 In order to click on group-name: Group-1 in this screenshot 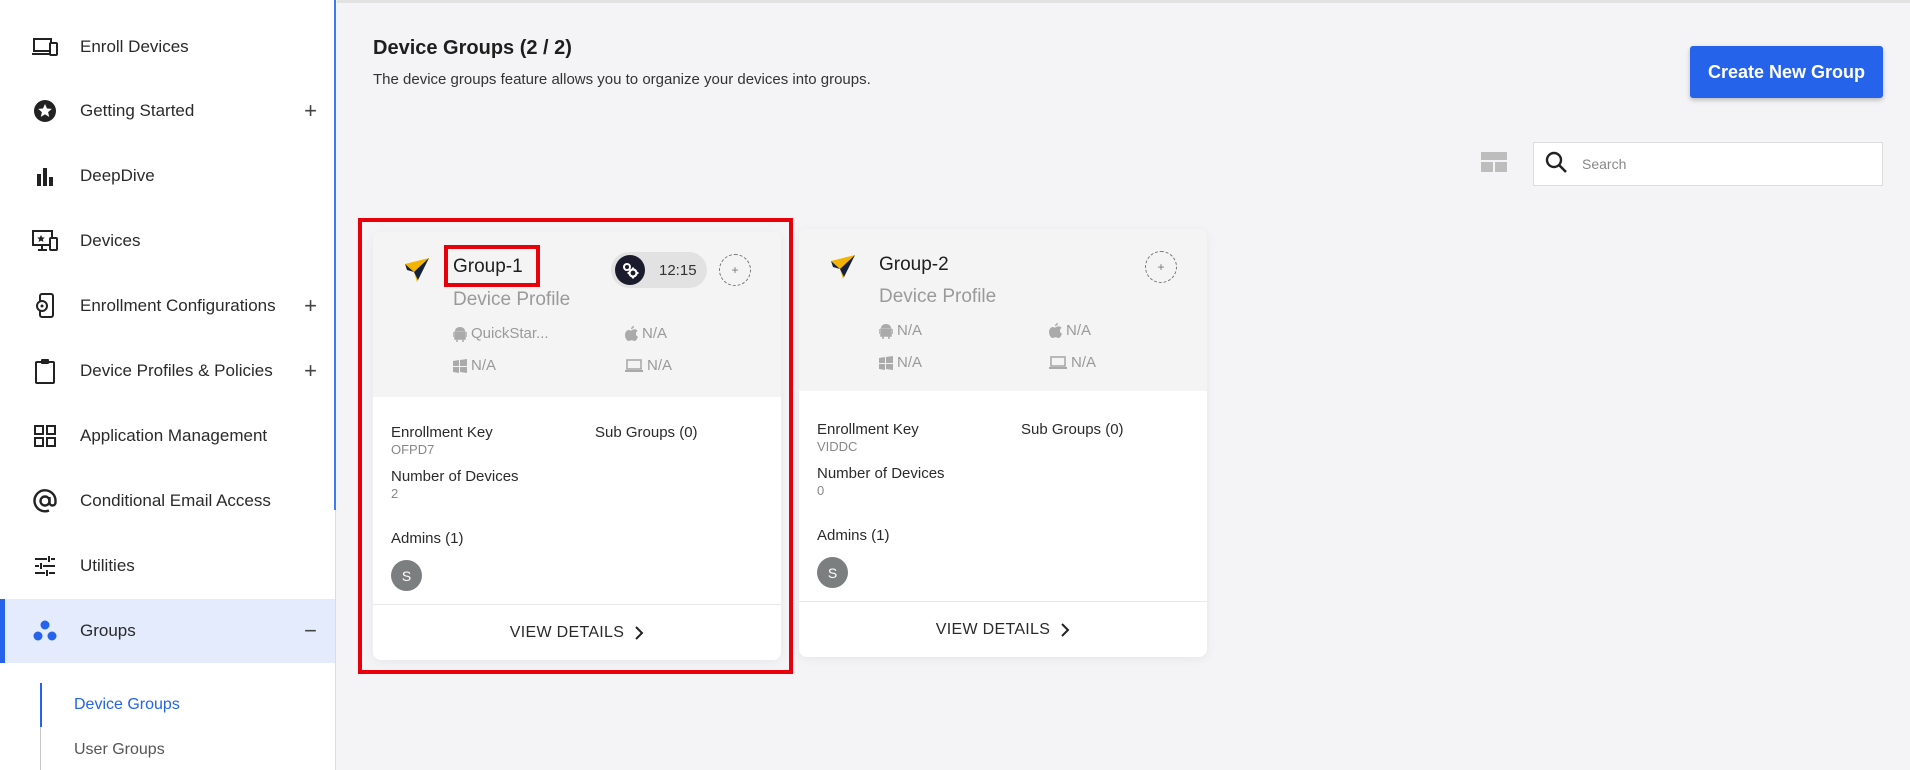, I will do `click(488, 267)`.